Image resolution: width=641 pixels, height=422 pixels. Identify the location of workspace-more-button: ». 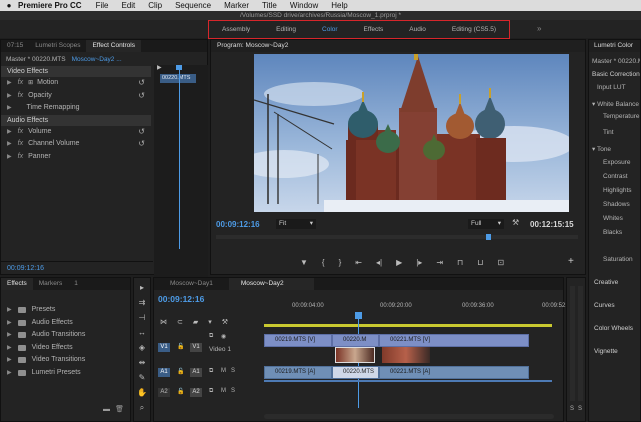
(539, 28).